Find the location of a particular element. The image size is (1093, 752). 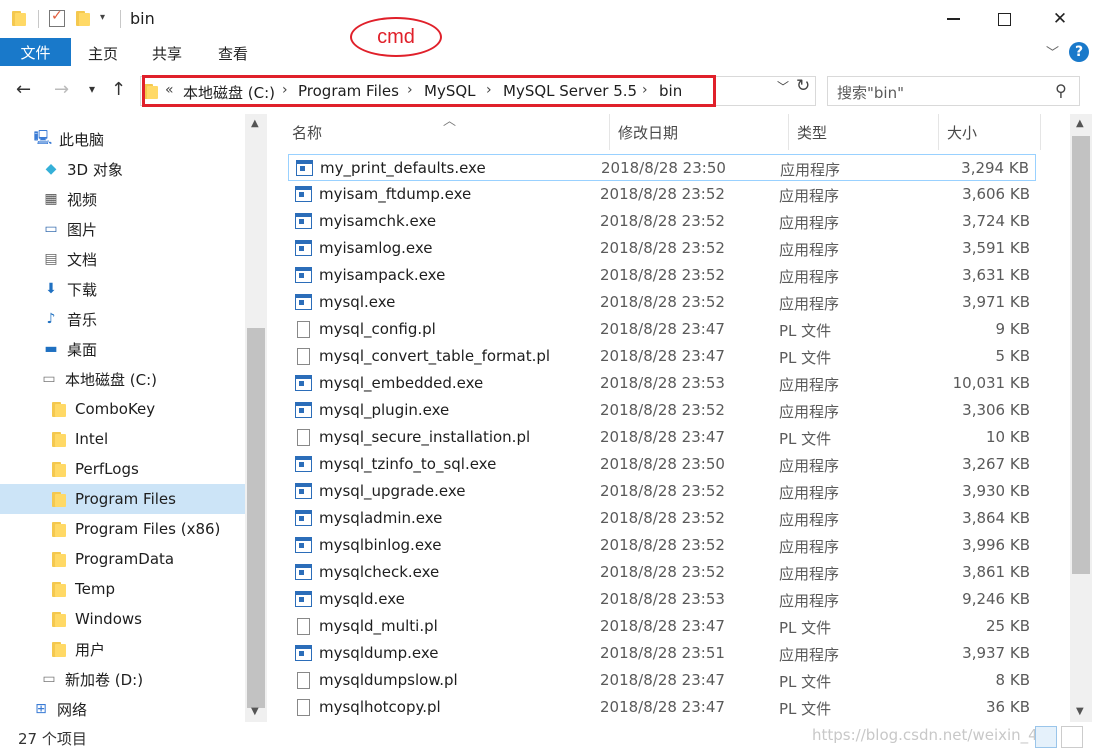

tab-home: 主页 is located at coordinates (103, 53).